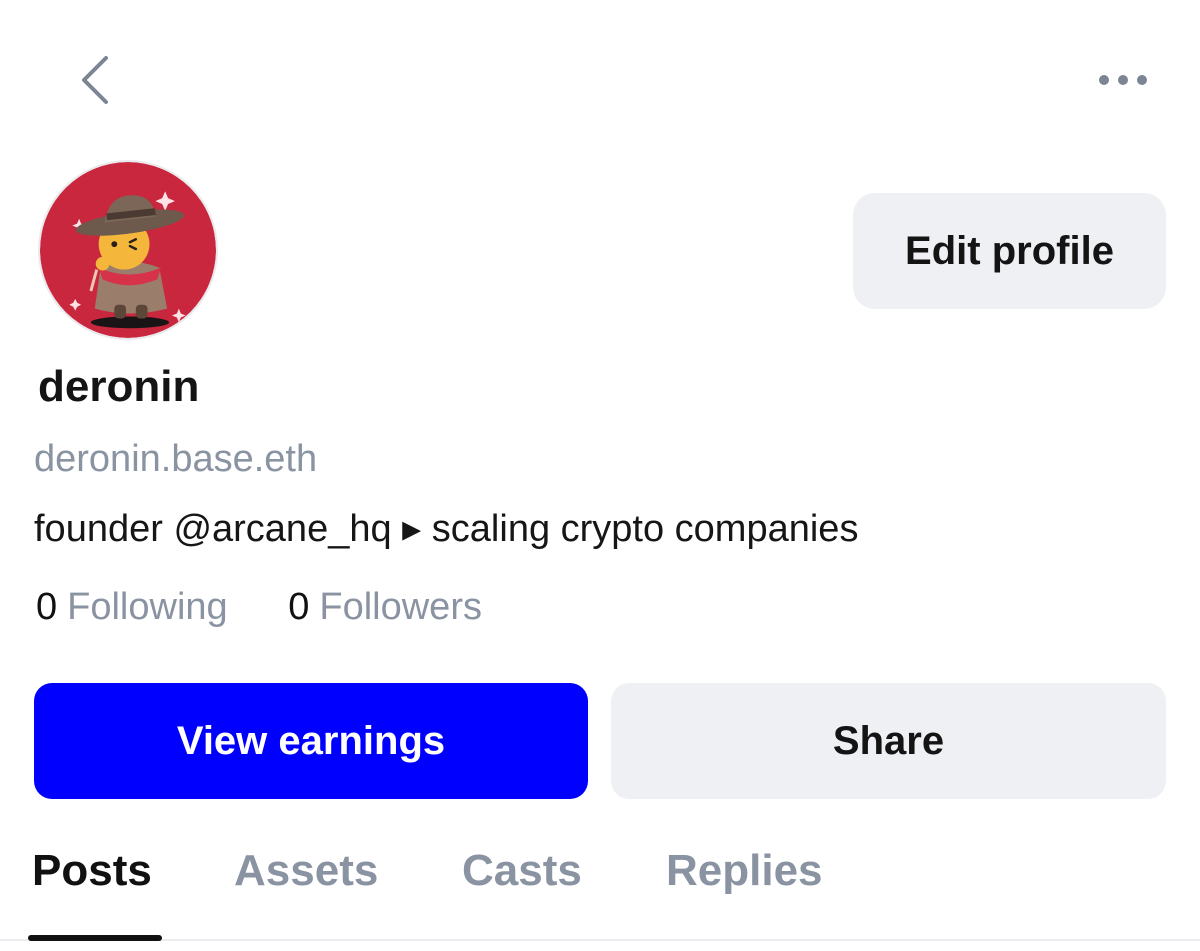  What do you see at coordinates (888, 741) in the screenshot?
I see `share-button: Share` at bounding box center [888, 741].